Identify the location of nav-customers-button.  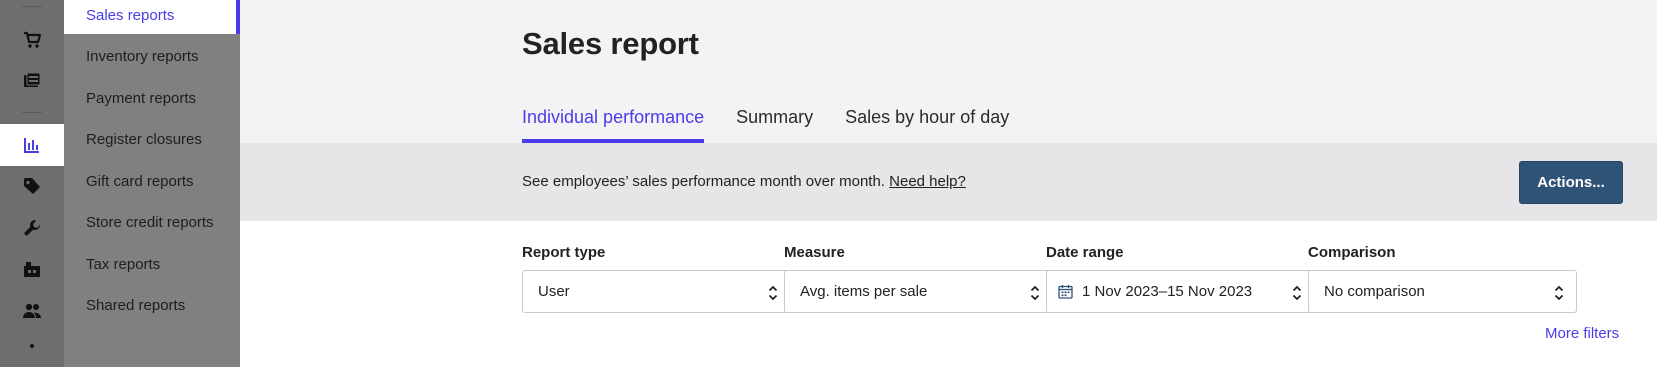
(32, 311).